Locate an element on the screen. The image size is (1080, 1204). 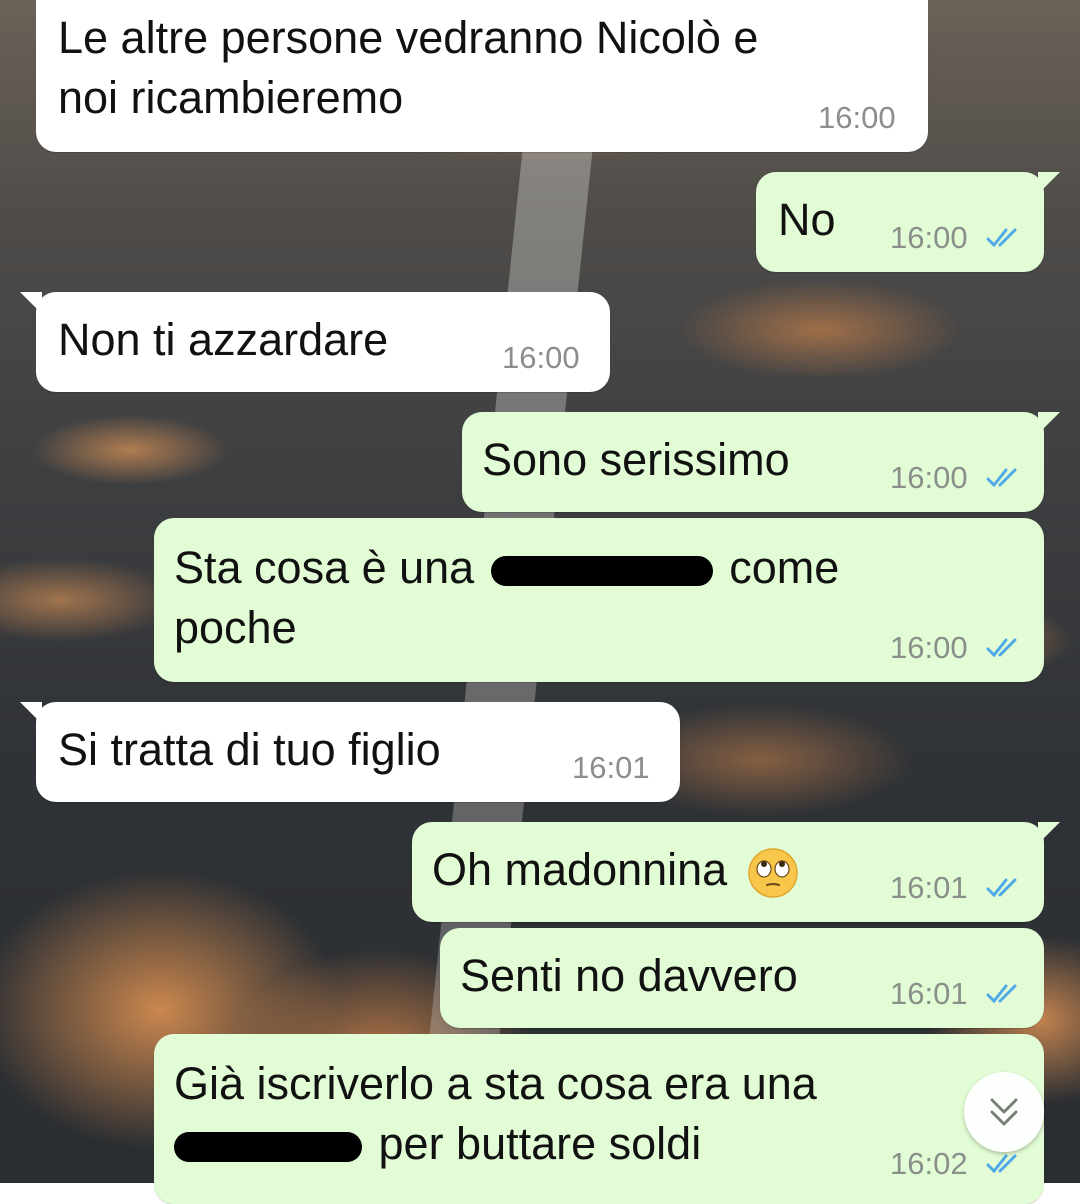
message-outgoing: No 16:00 is located at coordinates (908, 222).